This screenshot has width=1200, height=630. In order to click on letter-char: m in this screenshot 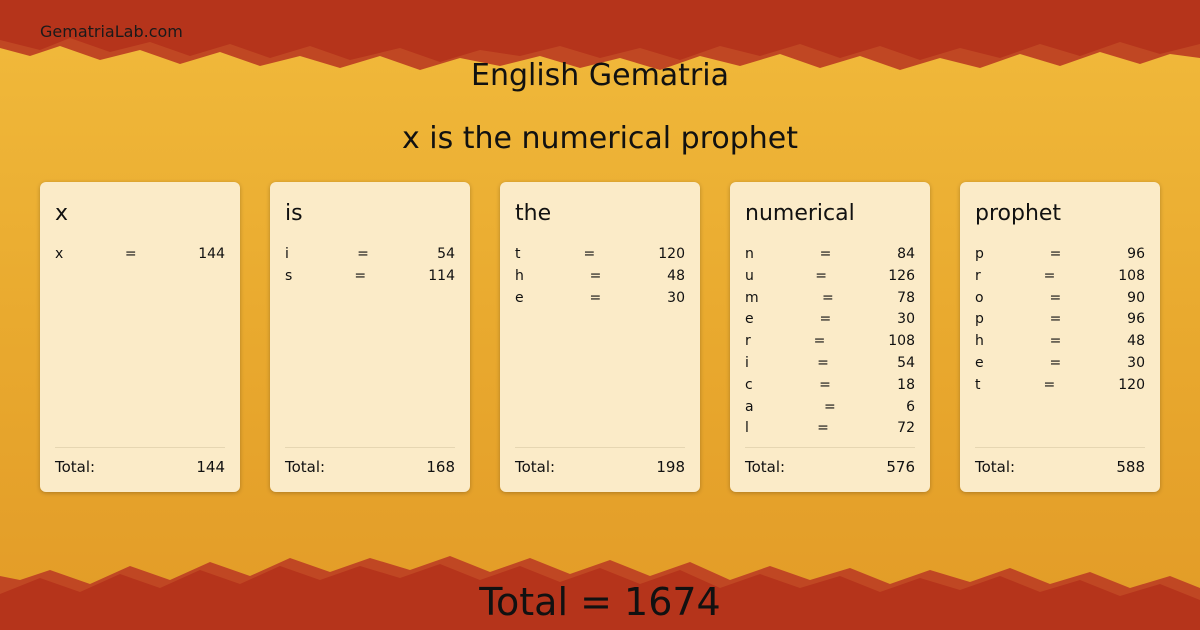, I will do `click(752, 297)`.